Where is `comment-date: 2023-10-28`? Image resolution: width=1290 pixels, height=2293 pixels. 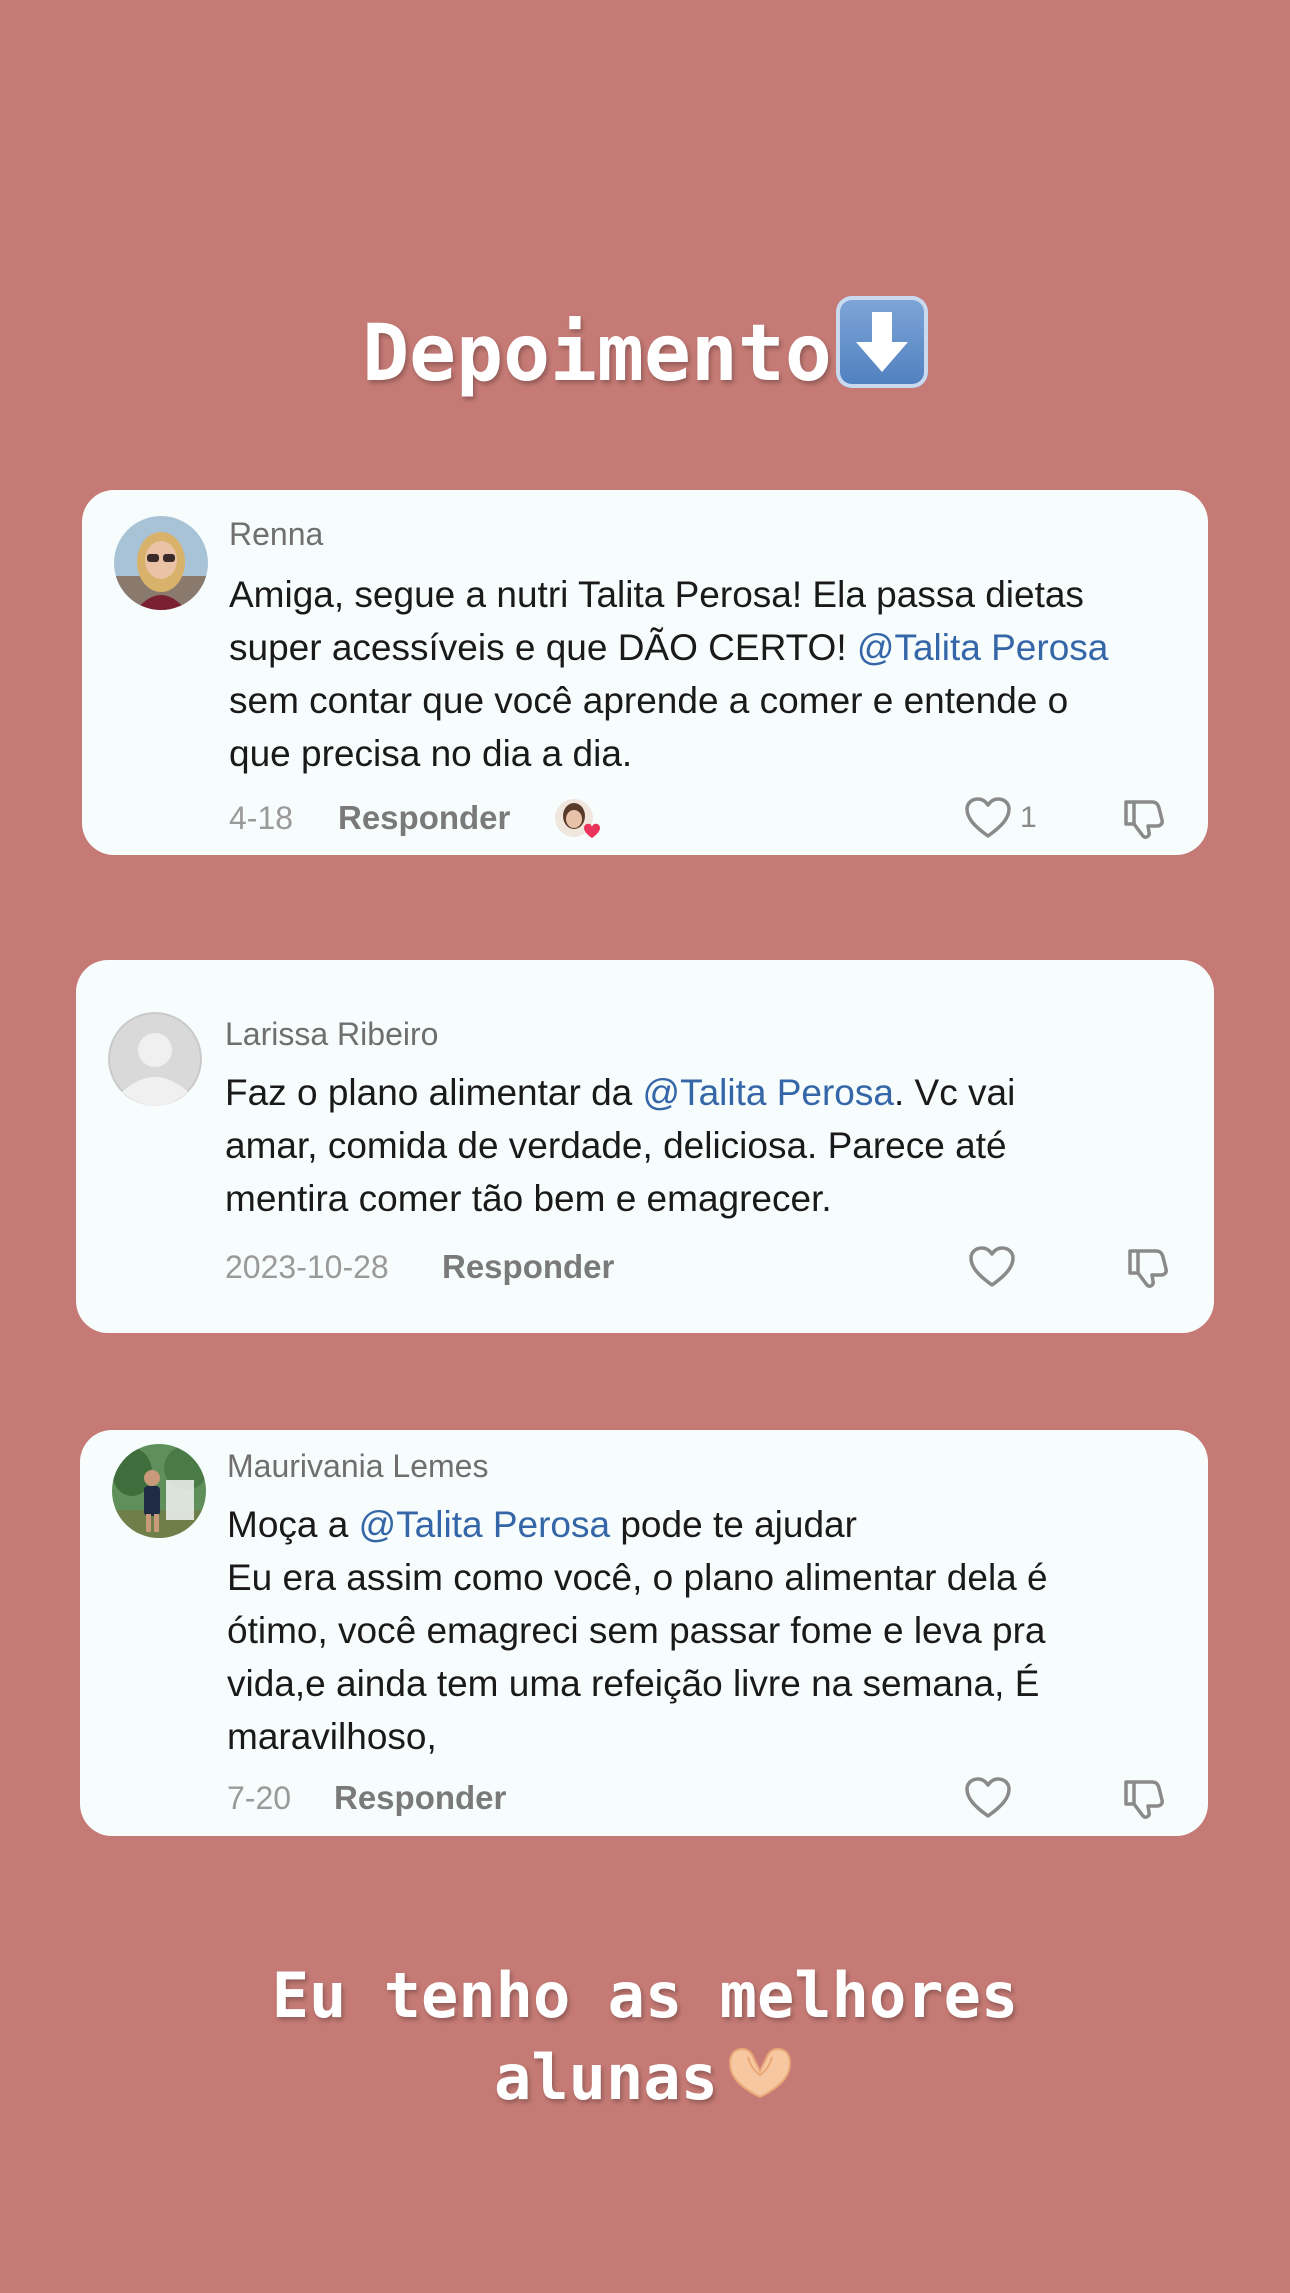
comment-date: 2023-10-28 is located at coordinates (307, 1267).